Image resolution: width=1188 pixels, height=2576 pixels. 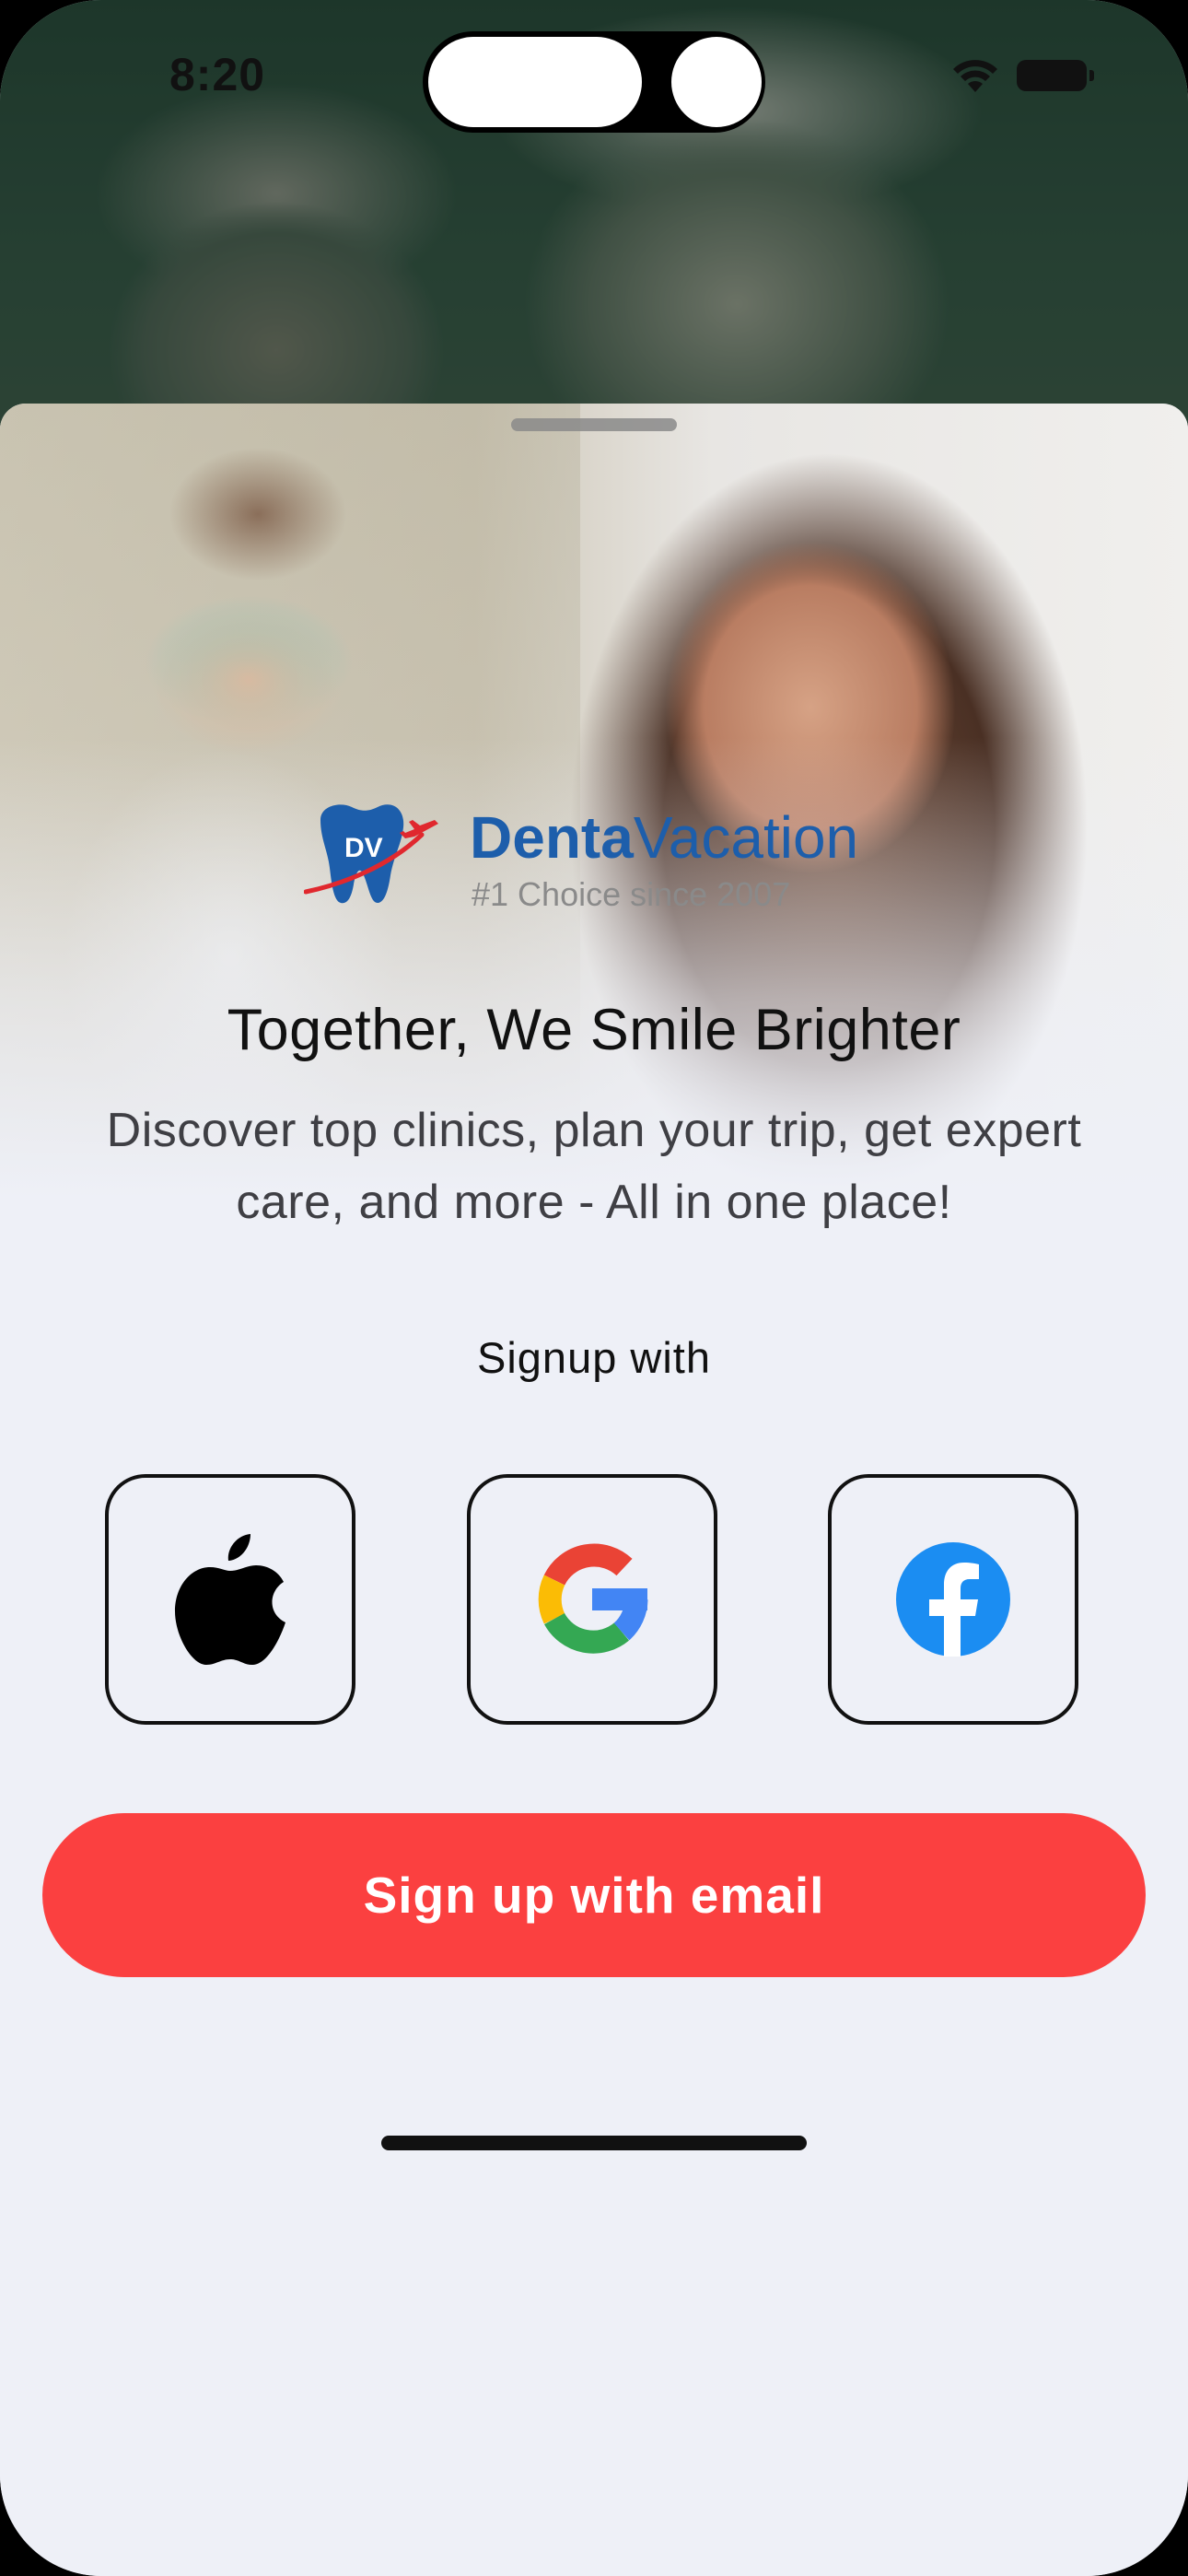 What do you see at coordinates (975, 76) in the screenshot?
I see `wifi-icon` at bounding box center [975, 76].